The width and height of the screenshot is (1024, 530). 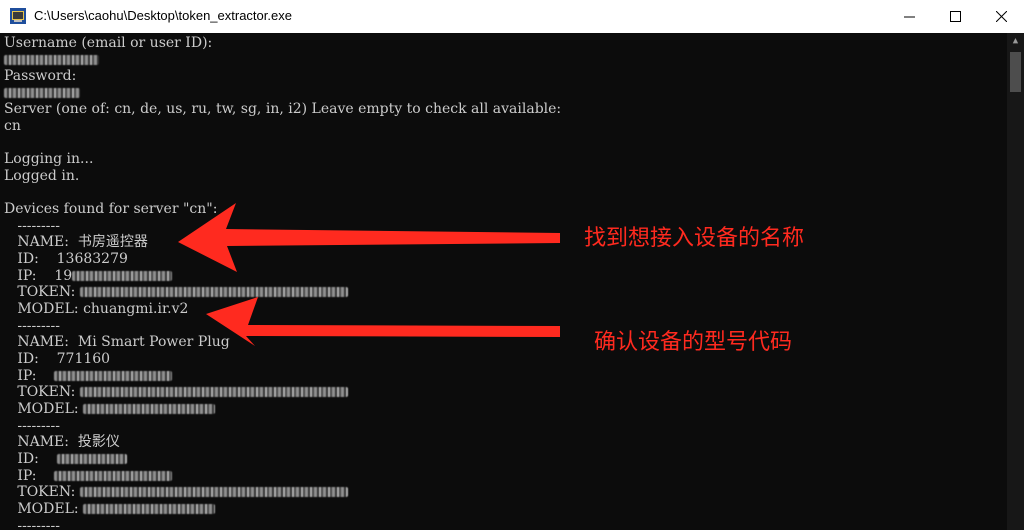 I want to click on device-ip: 19, so click(x=63, y=276).